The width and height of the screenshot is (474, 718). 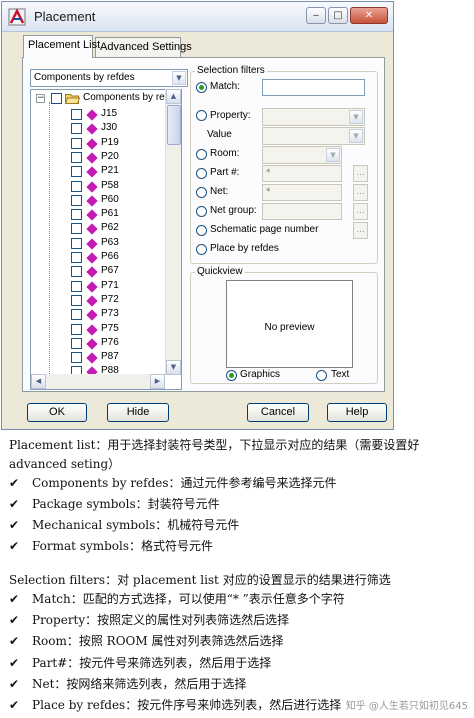 What do you see at coordinates (278, 412) in the screenshot?
I see `cancel-button: Cancel` at bounding box center [278, 412].